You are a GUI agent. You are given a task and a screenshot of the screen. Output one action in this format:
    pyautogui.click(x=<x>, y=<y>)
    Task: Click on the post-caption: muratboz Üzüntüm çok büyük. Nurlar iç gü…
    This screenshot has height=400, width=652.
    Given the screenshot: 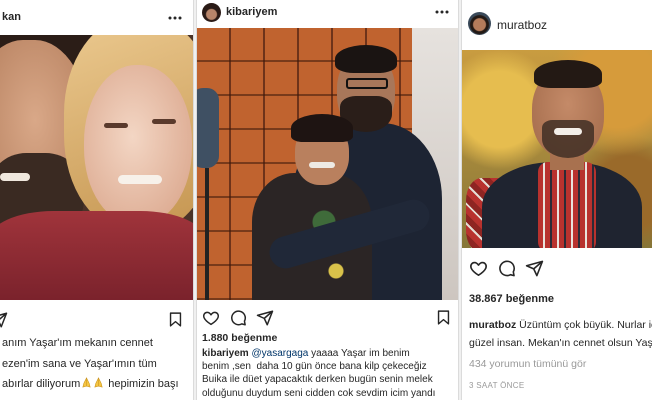 What is the action you would take?
    pyautogui.click(x=560, y=334)
    